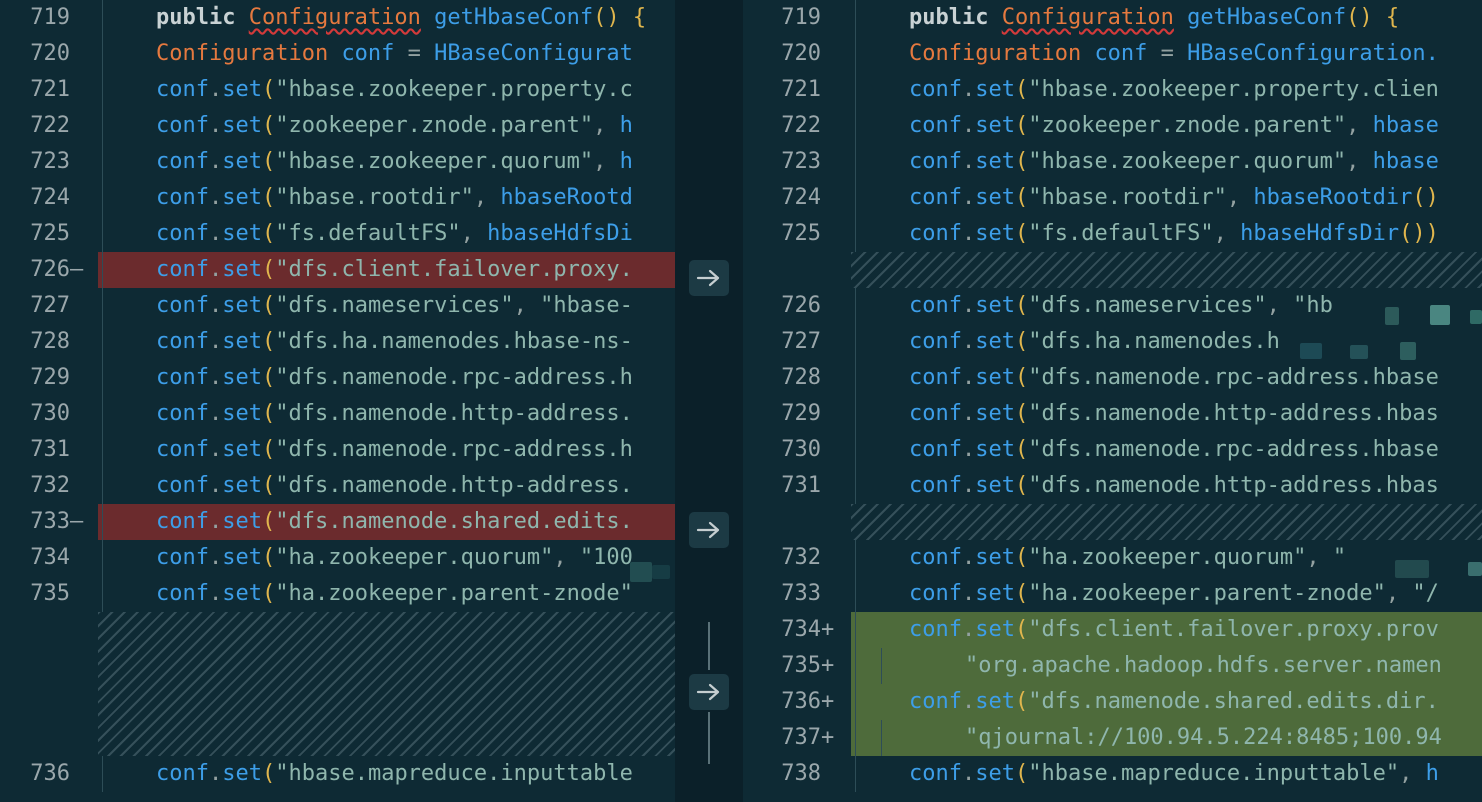 The width and height of the screenshot is (1482, 802). I want to click on code-line: 736 conf.set("hbase.mapreduce.inputtable, so click(337, 774).